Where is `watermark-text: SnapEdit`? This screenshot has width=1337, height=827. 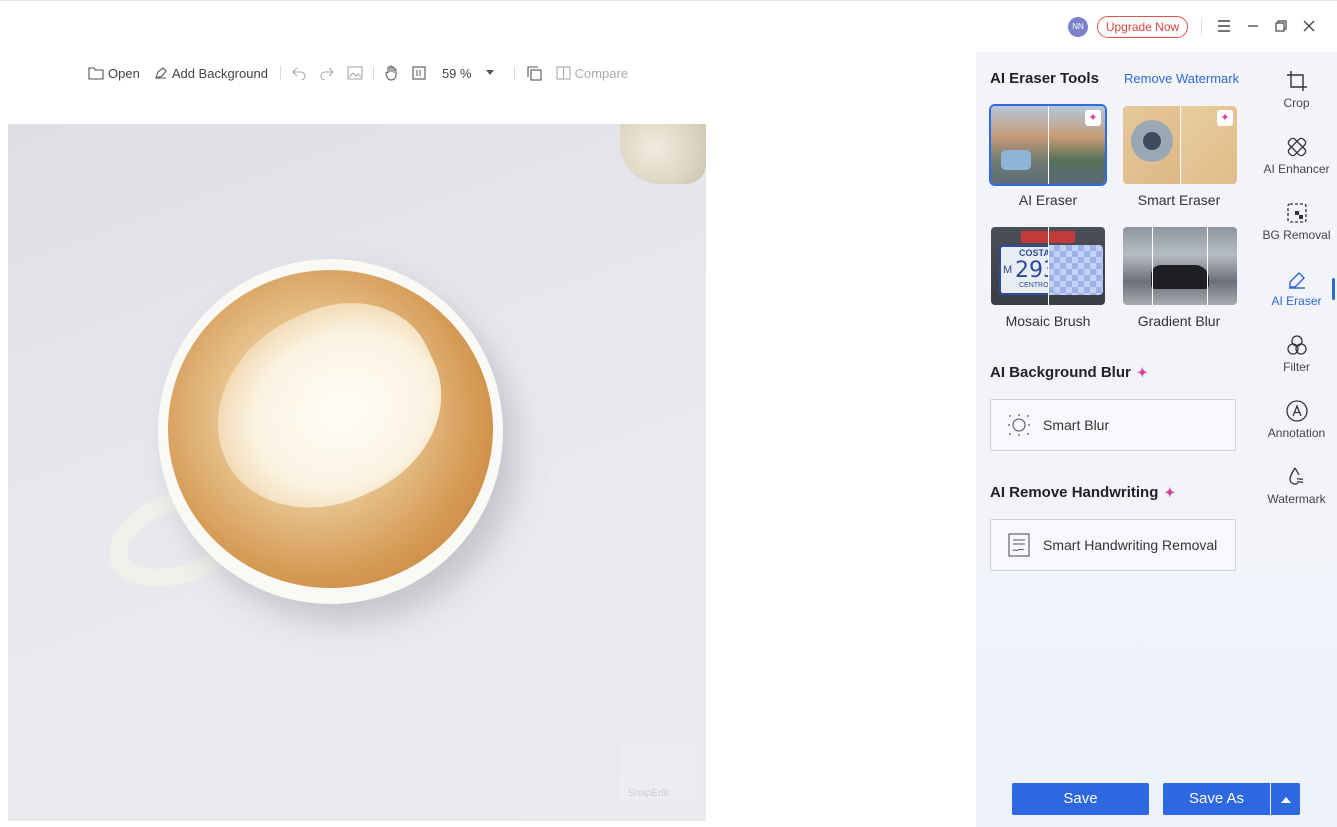 watermark-text: SnapEdit is located at coordinates (648, 793).